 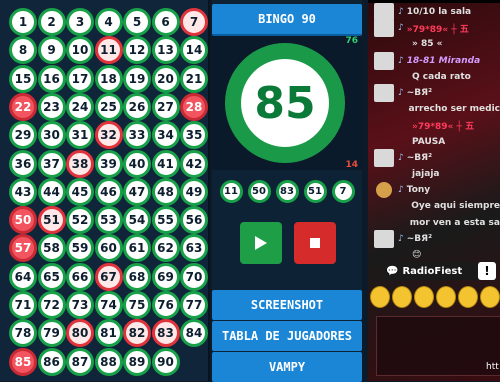 What do you see at coordinates (109, 22) in the screenshot?
I see `board-ball: 4` at bounding box center [109, 22].